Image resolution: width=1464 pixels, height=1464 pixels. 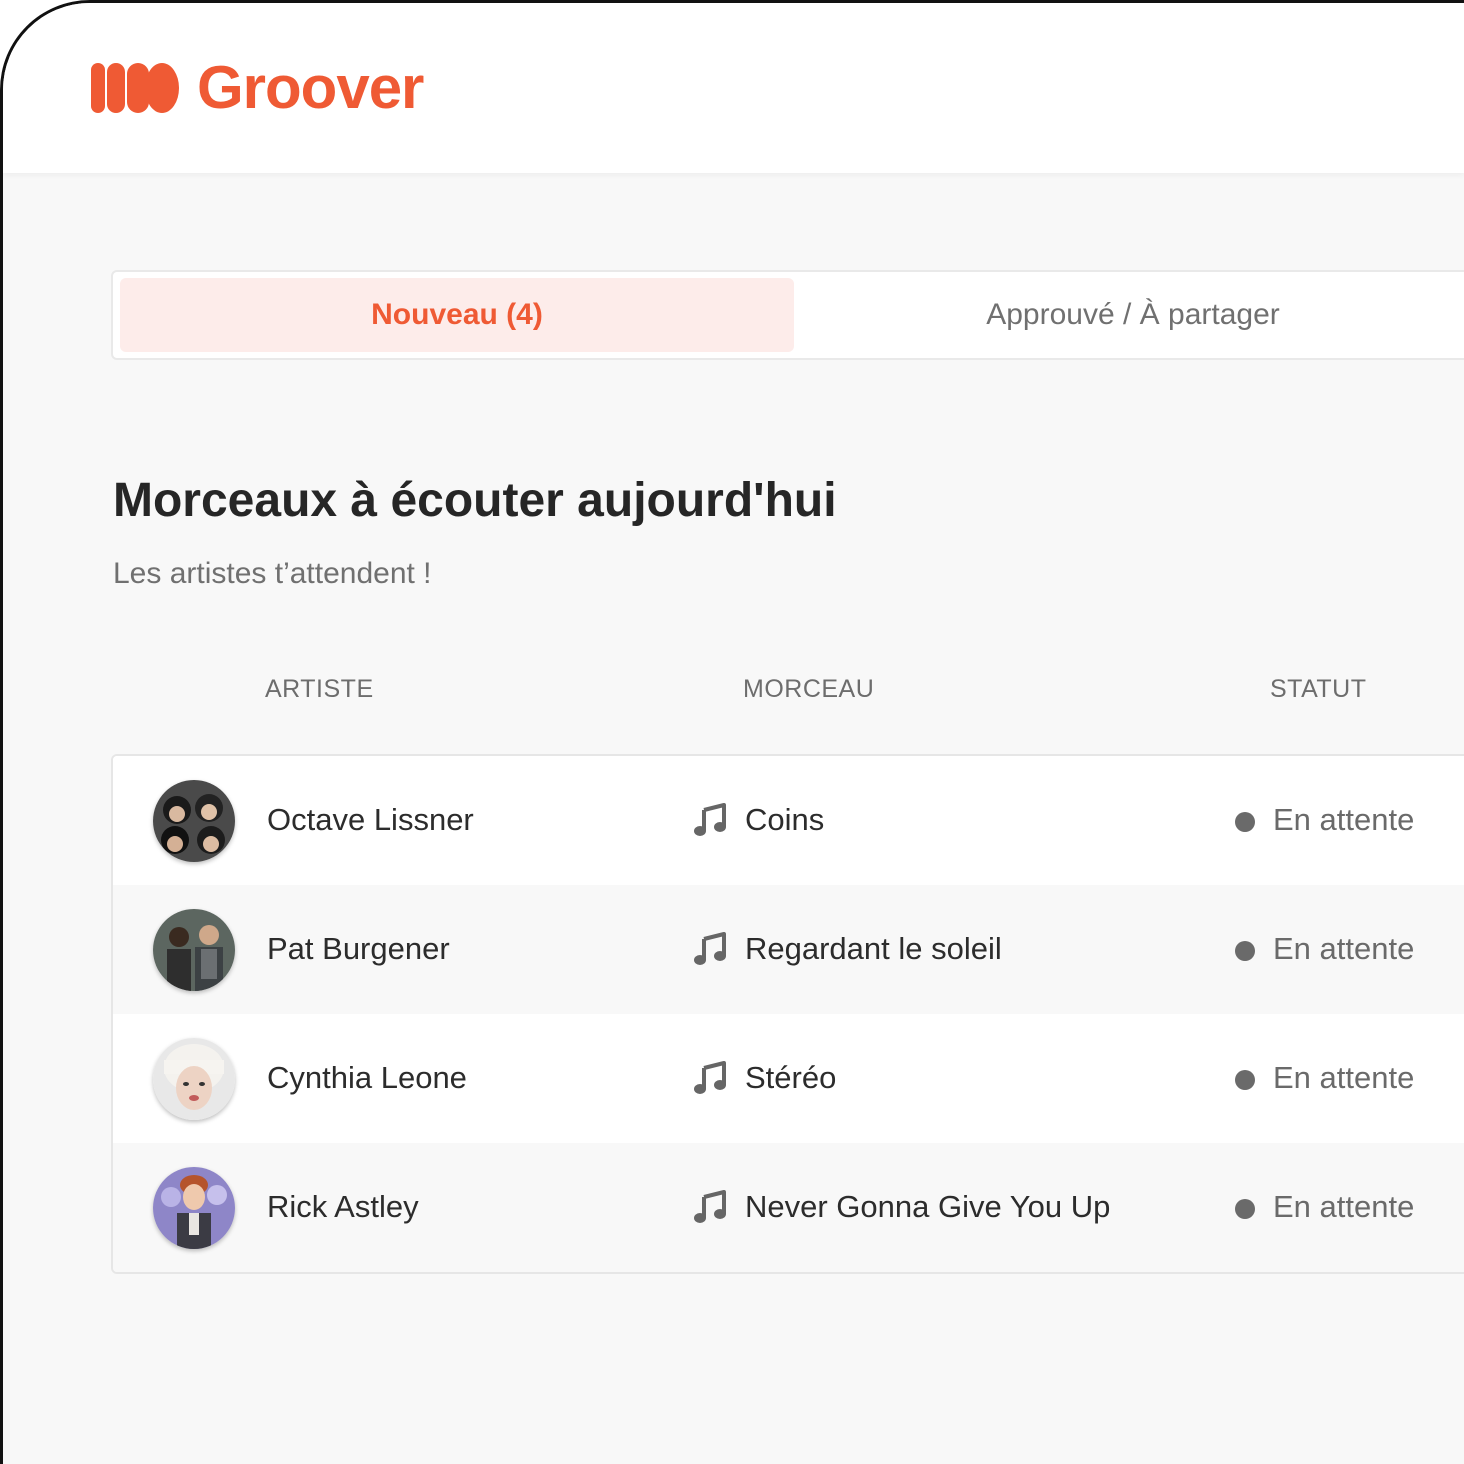 What do you see at coordinates (319, 689) in the screenshot?
I see `column-header-artist: ARTISTE` at bounding box center [319, 689].